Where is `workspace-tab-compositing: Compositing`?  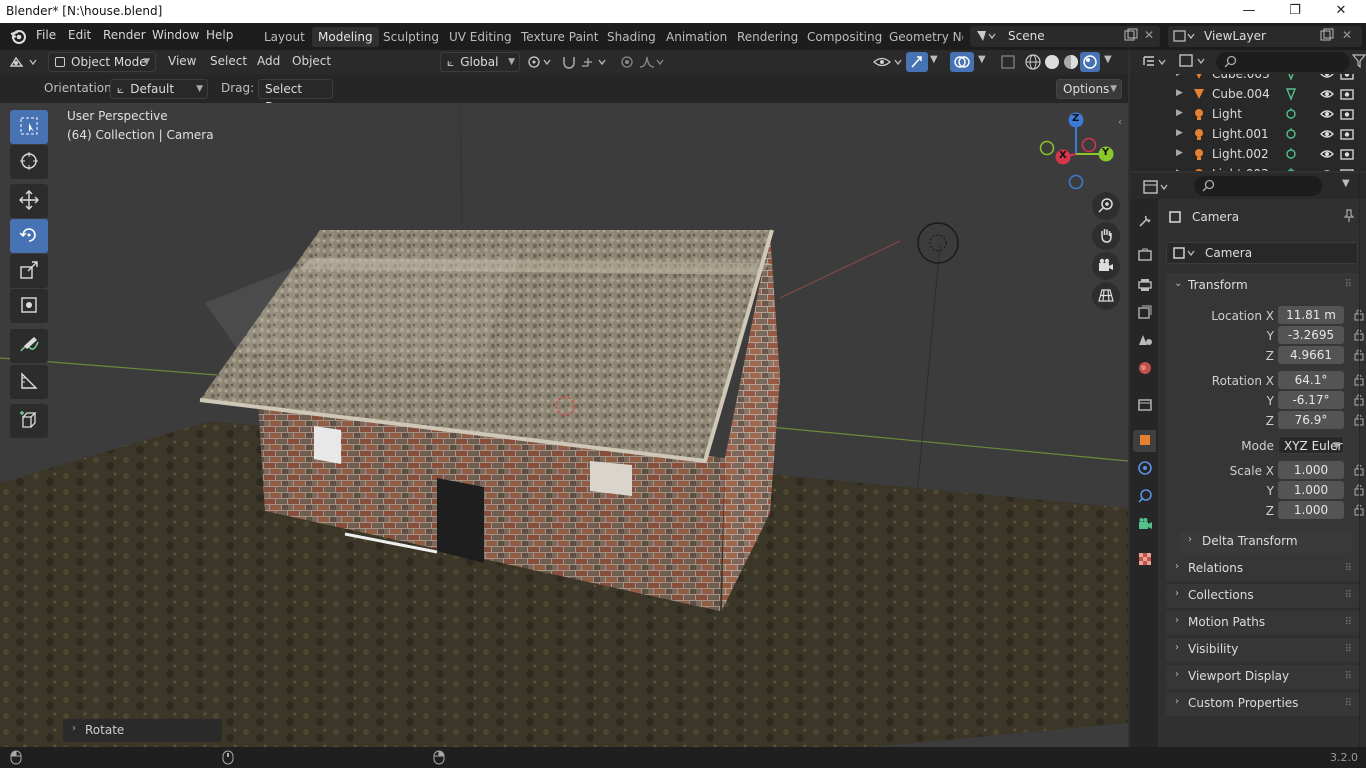
workspace-tab-compositing: Compositing is located at coordinates (844, 37).